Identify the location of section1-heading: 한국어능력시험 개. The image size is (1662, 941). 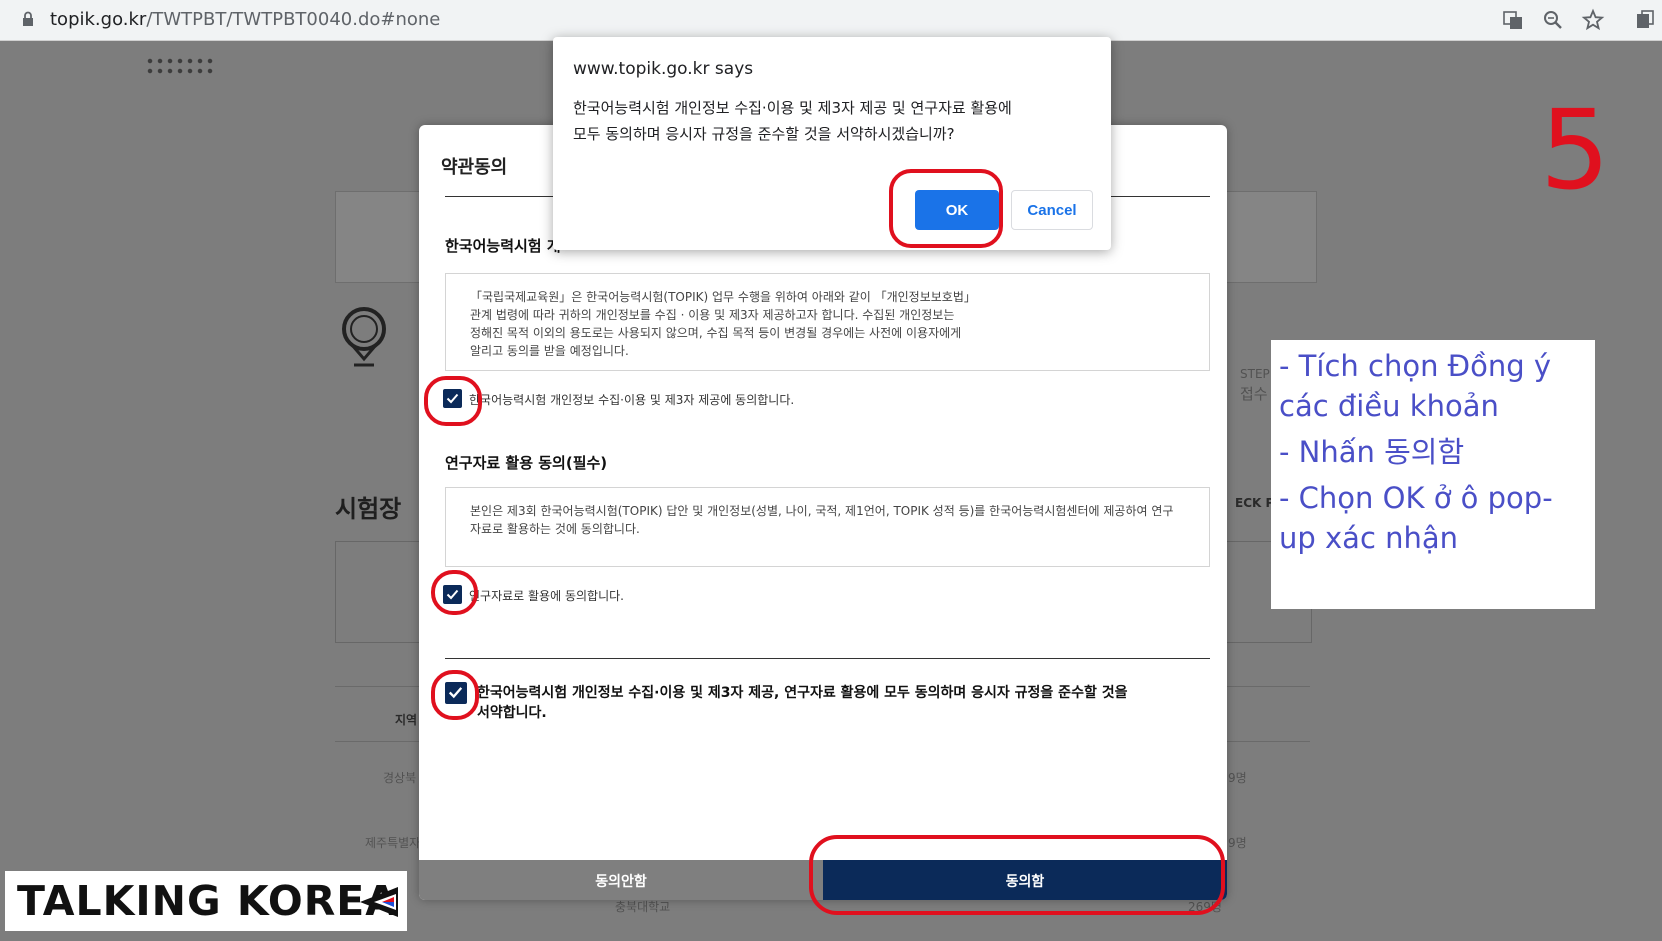
(503, 246).